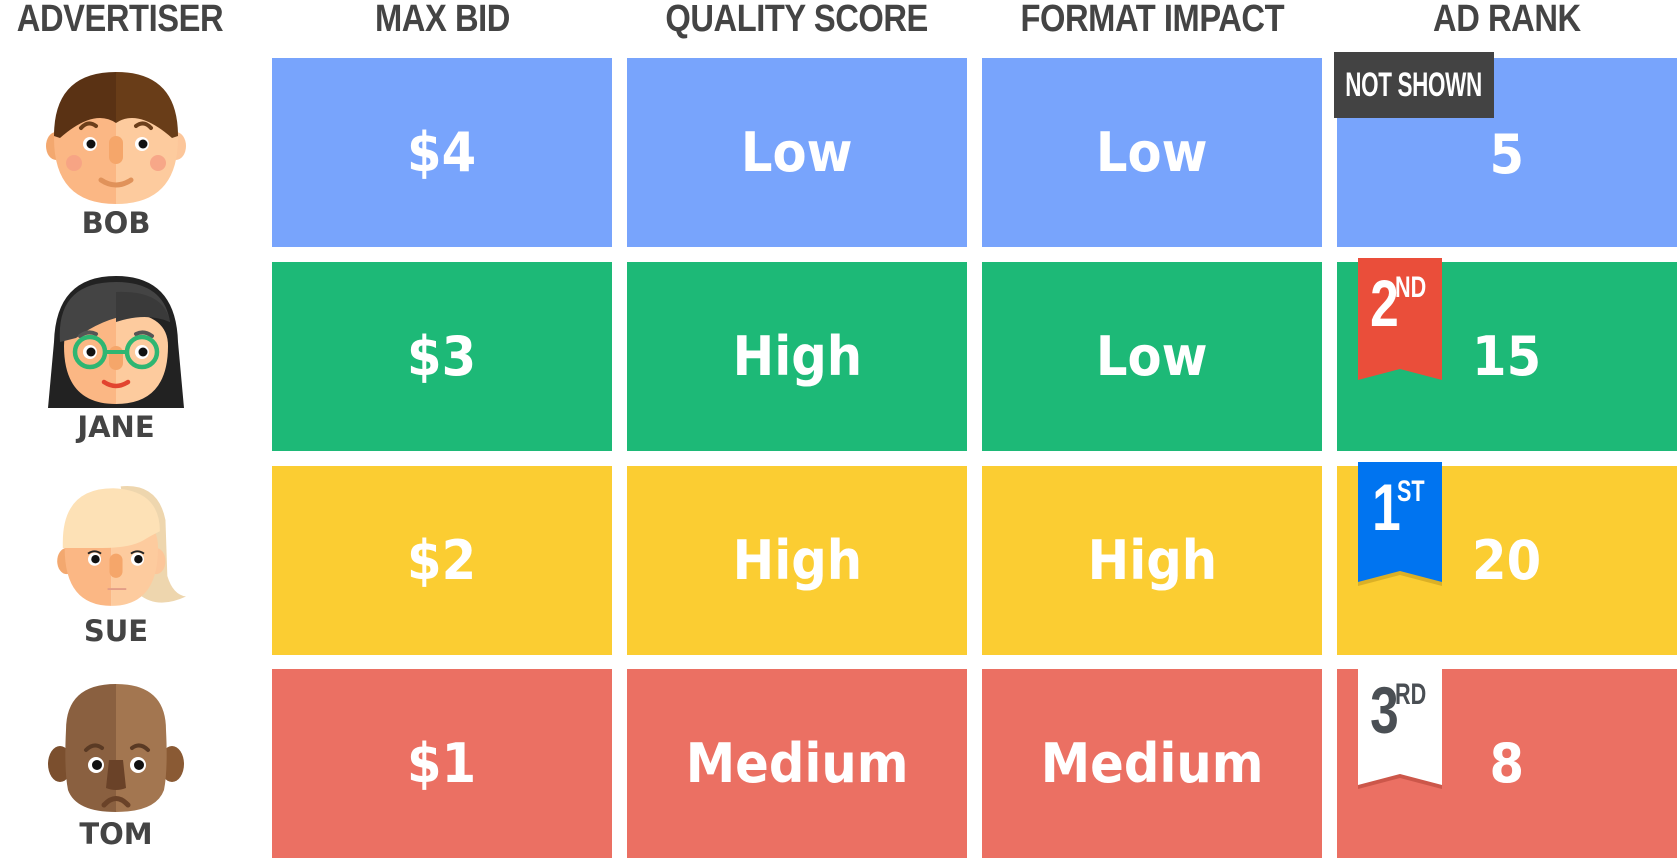 The image size is (1677, 858). What do you see at coordinates (116, 427) in the screenshot?
I see `advertiser-name: JANE` at bounding box center [116, 427].